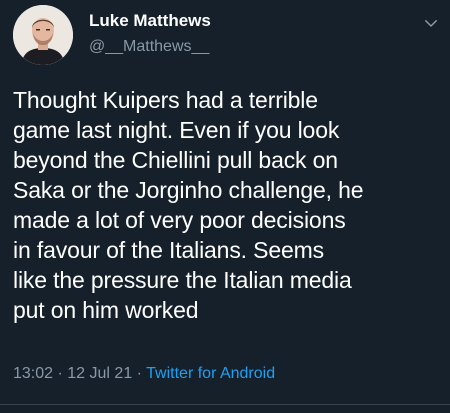 This screenshot has width=450, height=413. What do you see at coordinates (150, 21) in the screenshot?
I see `author-display-name: Luke Matthews` at bounding box center [150, 21].